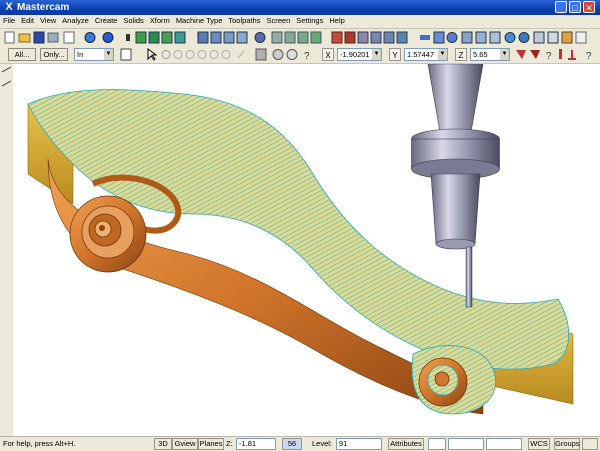 The image size is (600, 451). Describe the element at coordinates (152, 54) in the screenshot. I see `pointer-icon` at that location.